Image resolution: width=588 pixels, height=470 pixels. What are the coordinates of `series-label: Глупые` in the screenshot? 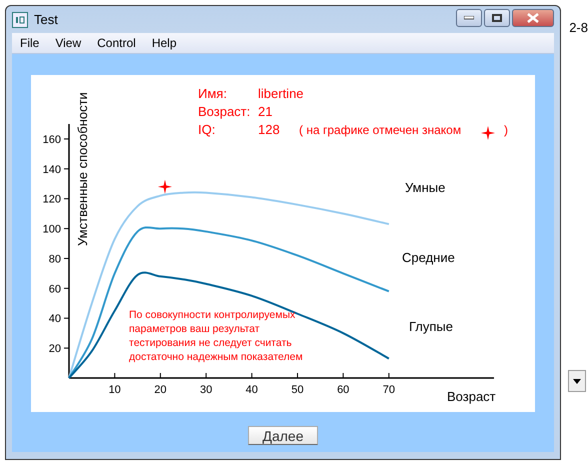 It's located at (431, 326).